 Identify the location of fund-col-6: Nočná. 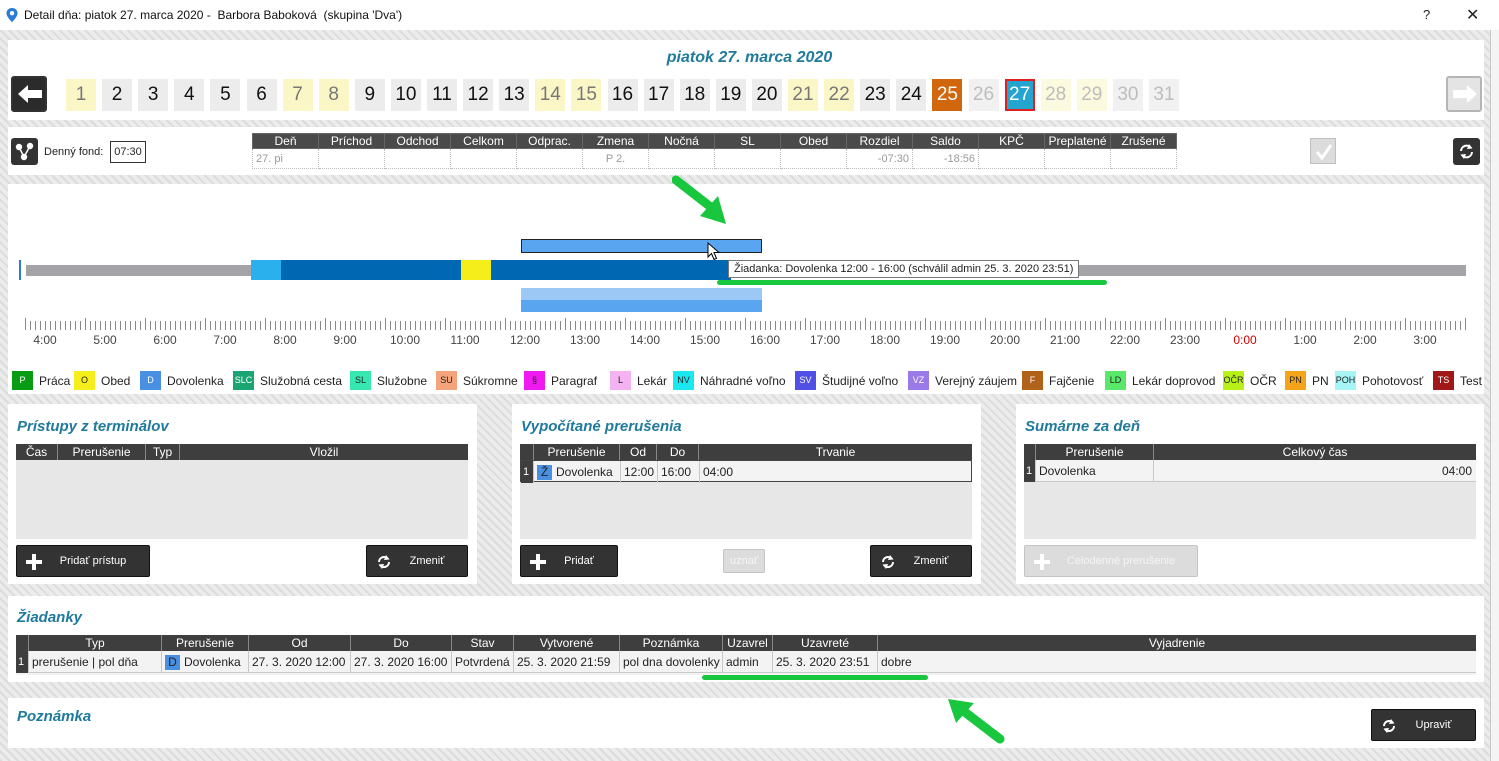
(681, 141).